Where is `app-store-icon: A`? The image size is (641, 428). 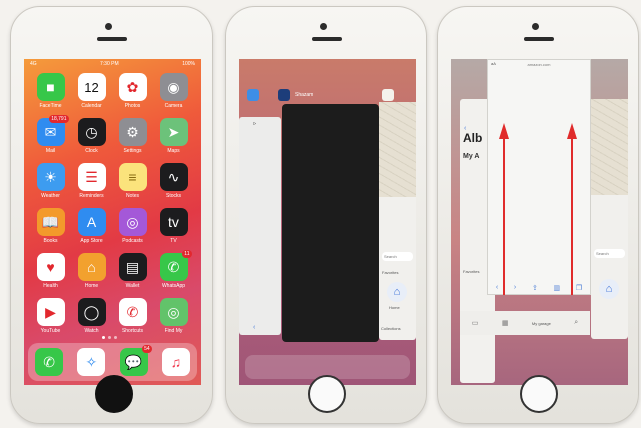 app-store-icon: A is located at coordinates (91, 222).